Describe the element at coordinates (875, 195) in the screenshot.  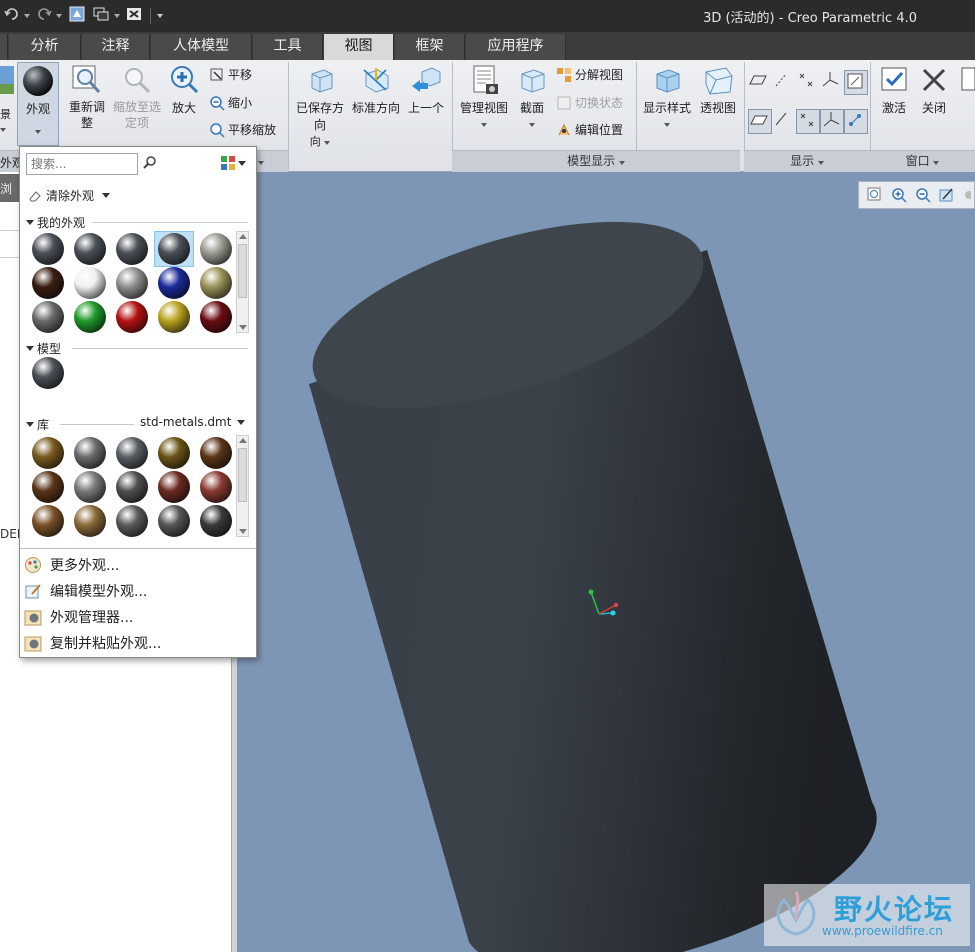
I see `refit-icon` at that location.